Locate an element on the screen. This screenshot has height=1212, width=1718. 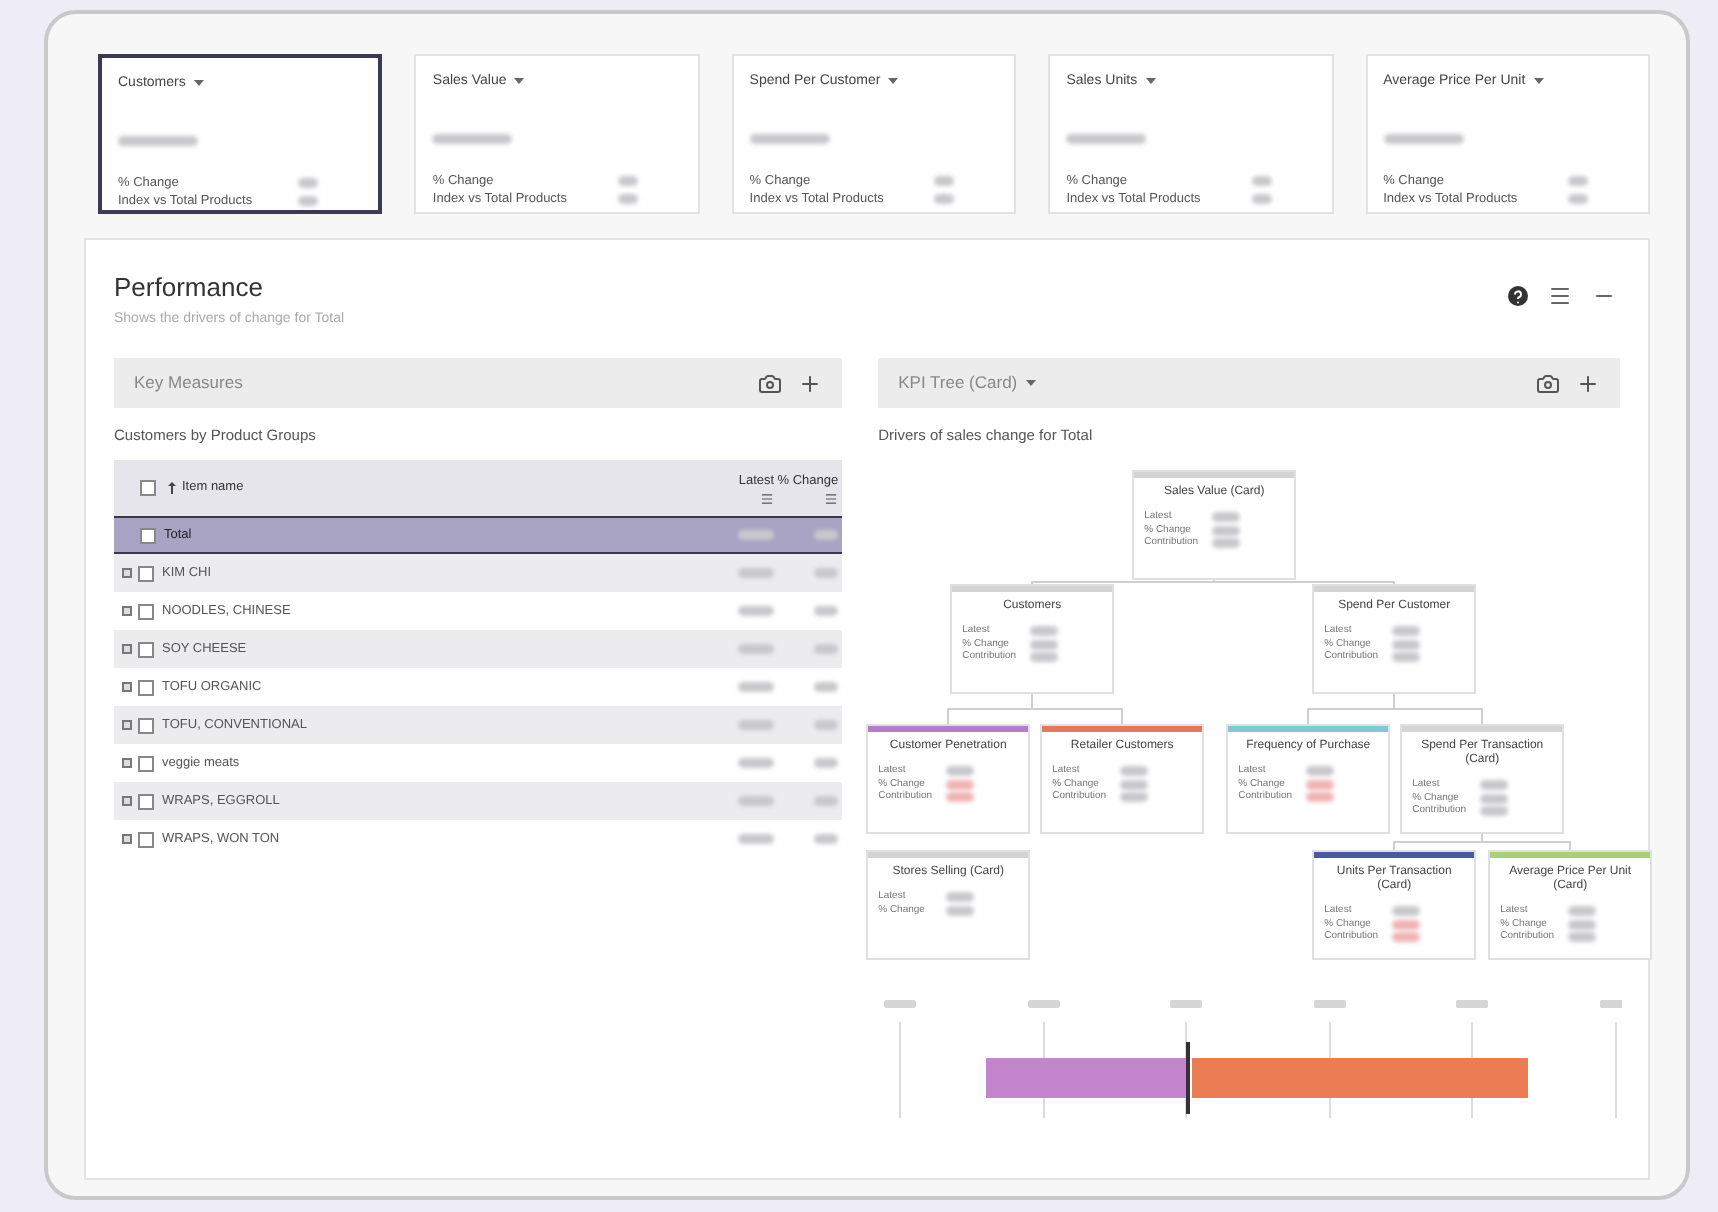
menu-icon is located at coordinates (1560, 296).